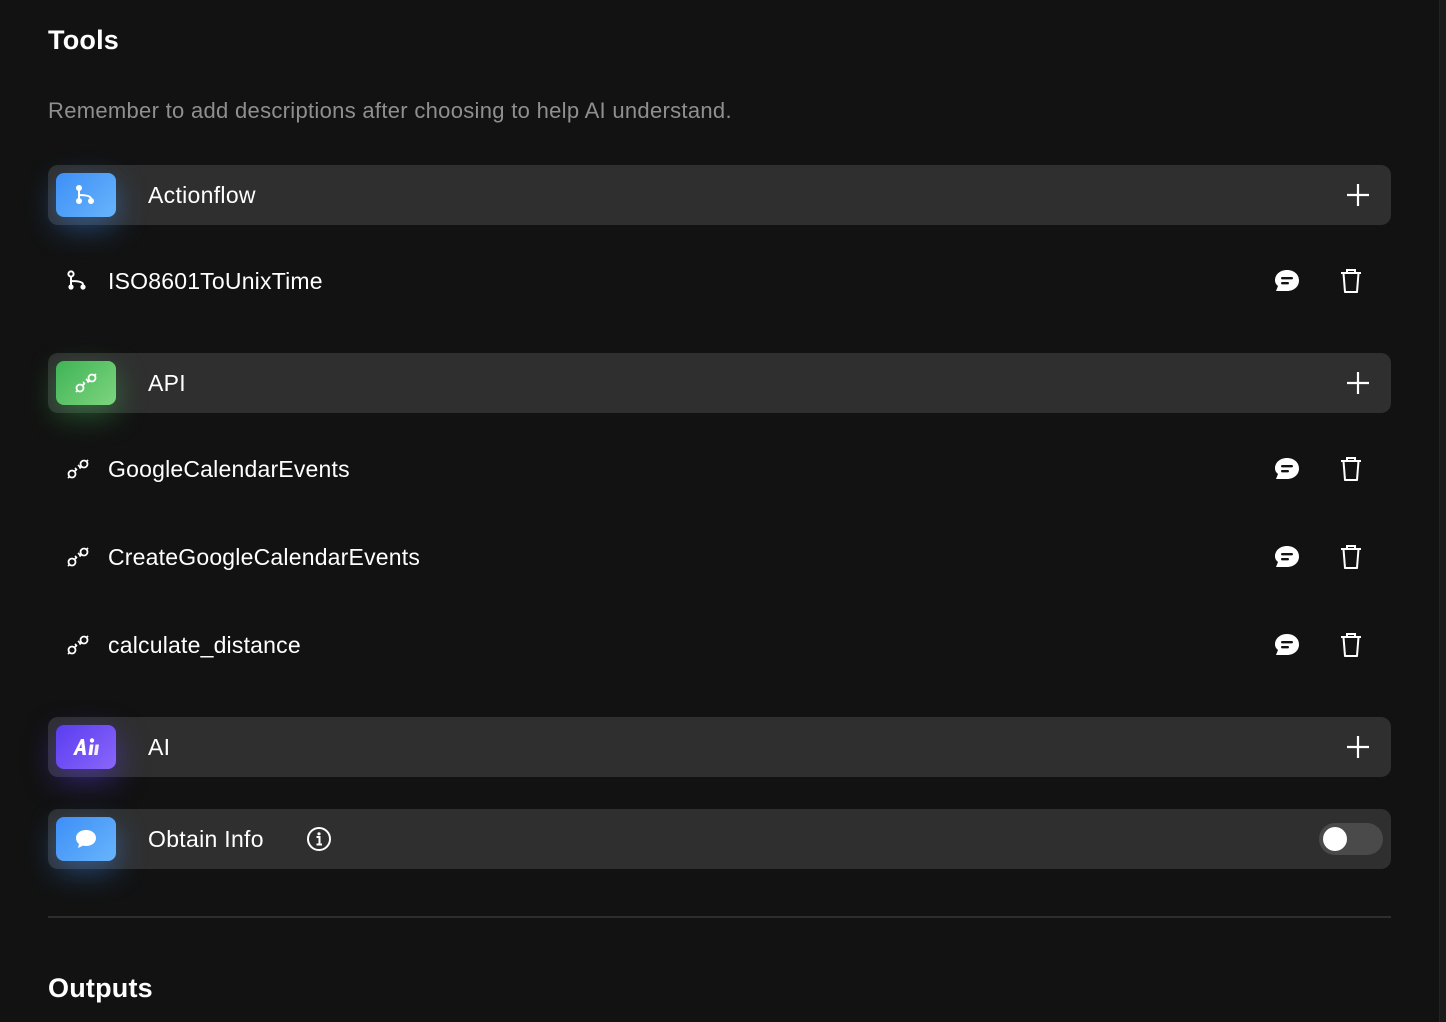 This screenshot has height=1022, width=1446. I want to click on tool-row-iso8601tounixtime: ISO8601ToUnixTime, so click(719, 281).